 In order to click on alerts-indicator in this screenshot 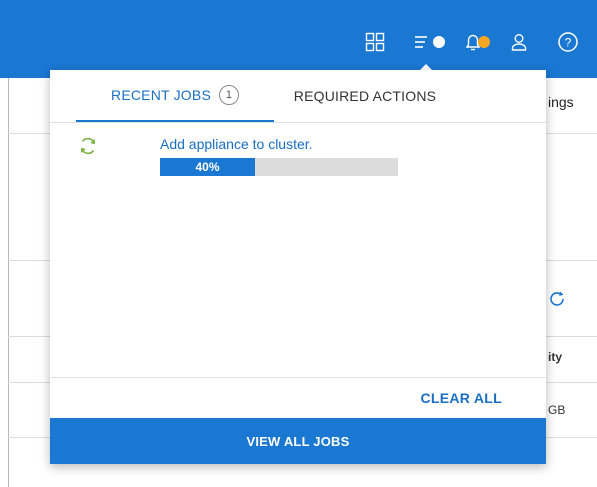, I will do `click(484, 42)`.